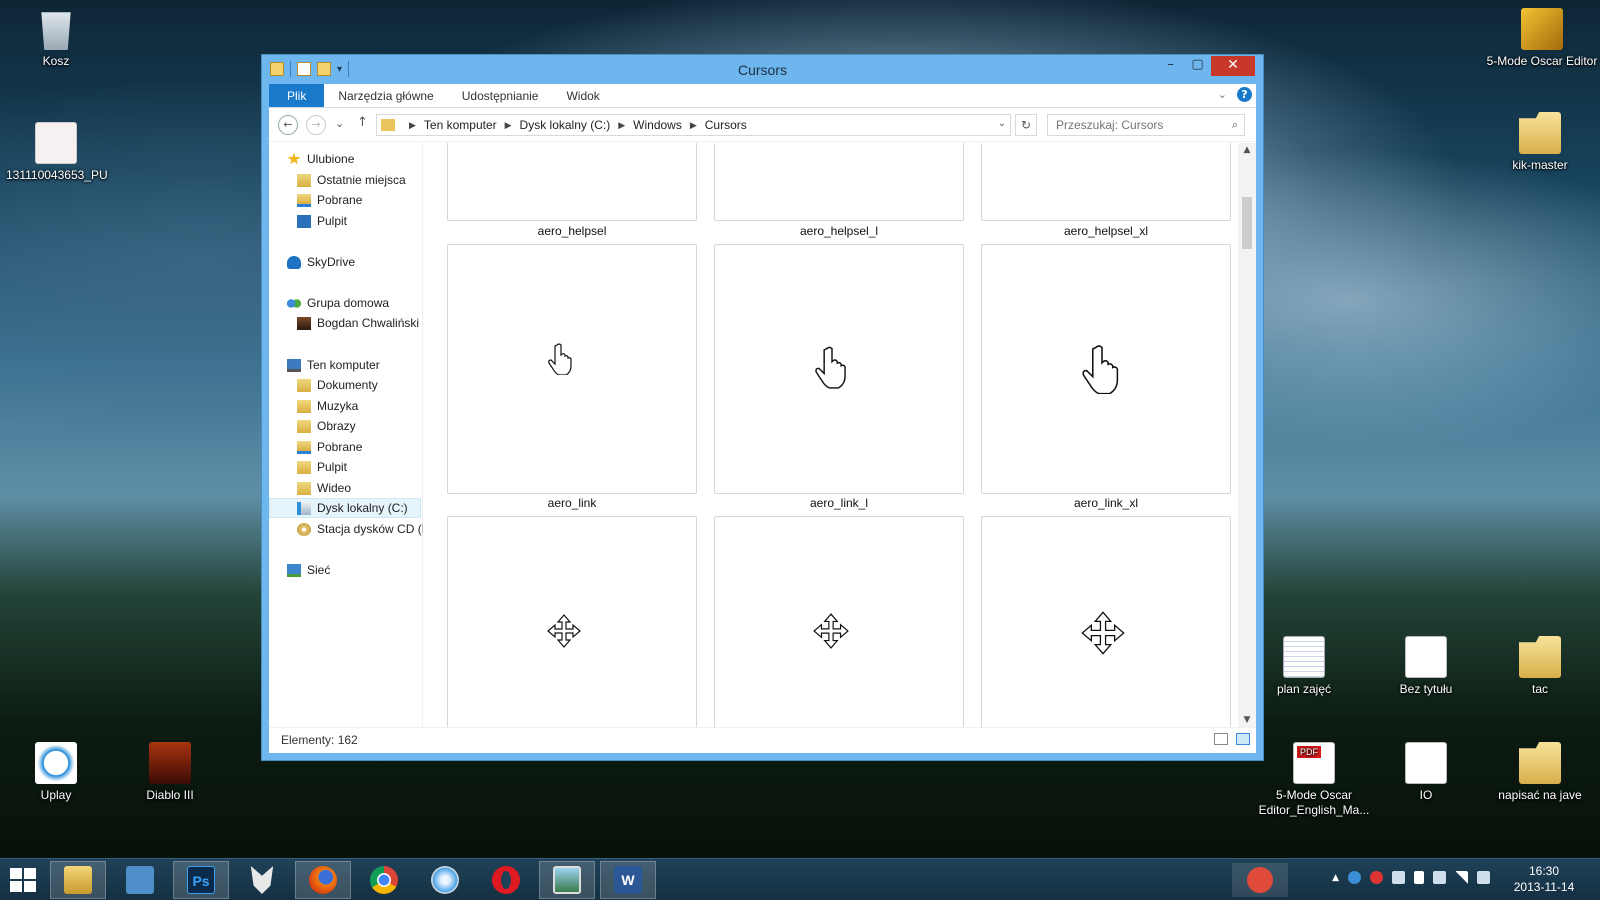  What do you see at coordinates (412, 124) in the screenshot?
I see `chevron-right-icon: ▶` at bounding box center [412, 124].